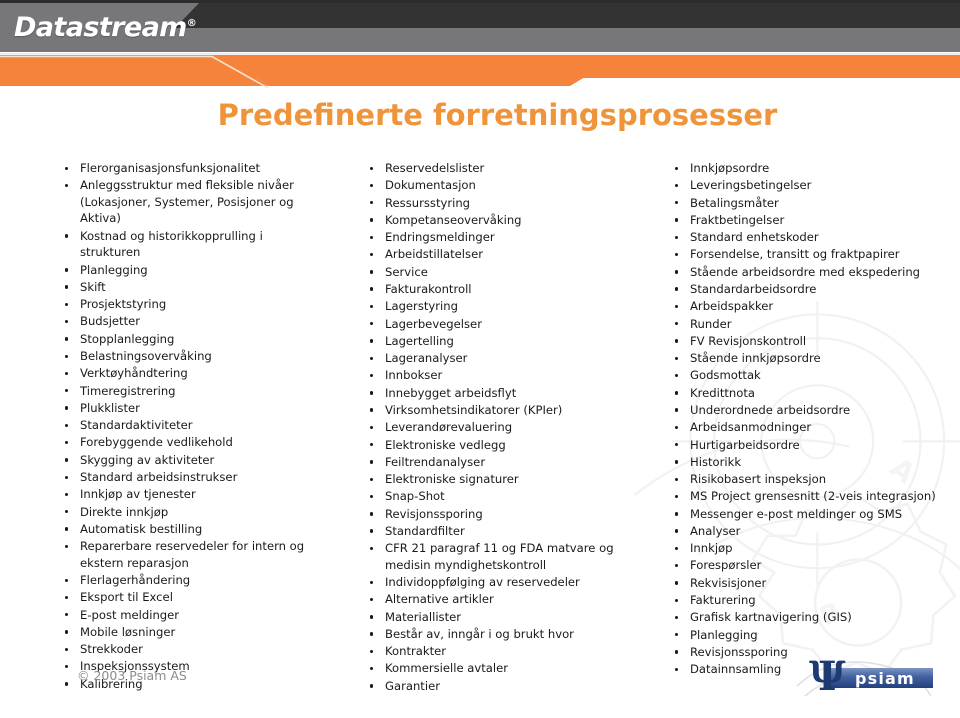 This screenshot has width=960, height=718. I want to click on bullet-item: Standardarbeidsordre, so click(804, 289).